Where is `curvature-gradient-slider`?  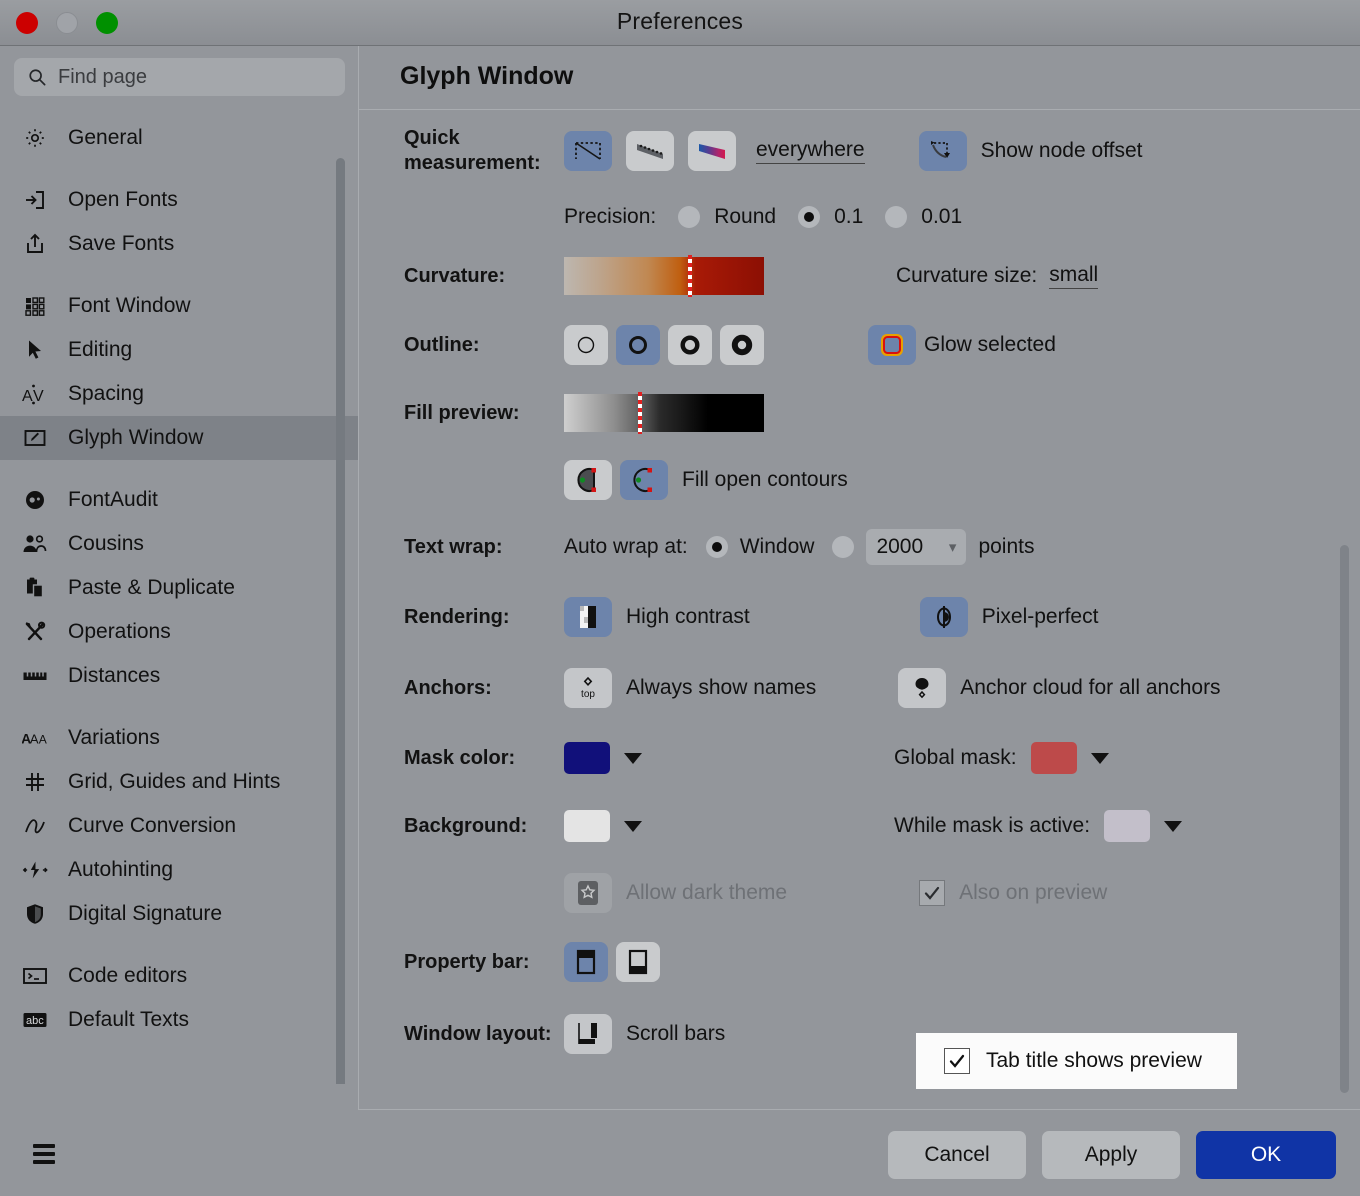 curvature-gradient-slider is located at coordinates (664, 276).